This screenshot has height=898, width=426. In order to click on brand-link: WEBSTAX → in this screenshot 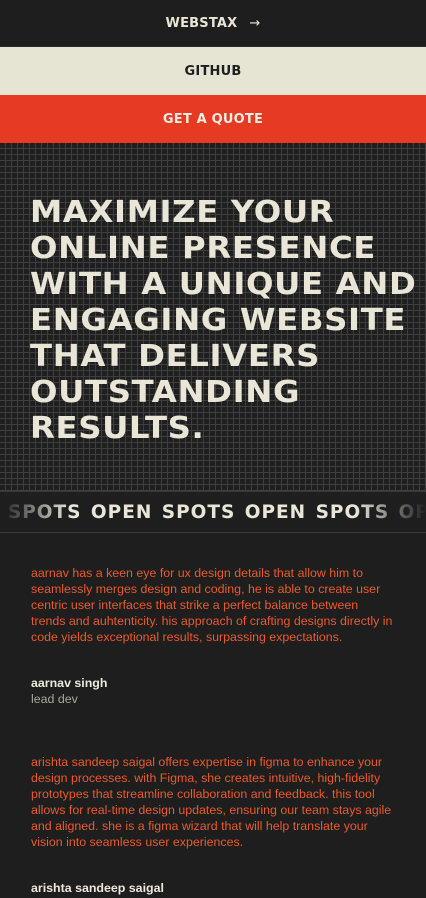, I will do `click(213, 23)`.